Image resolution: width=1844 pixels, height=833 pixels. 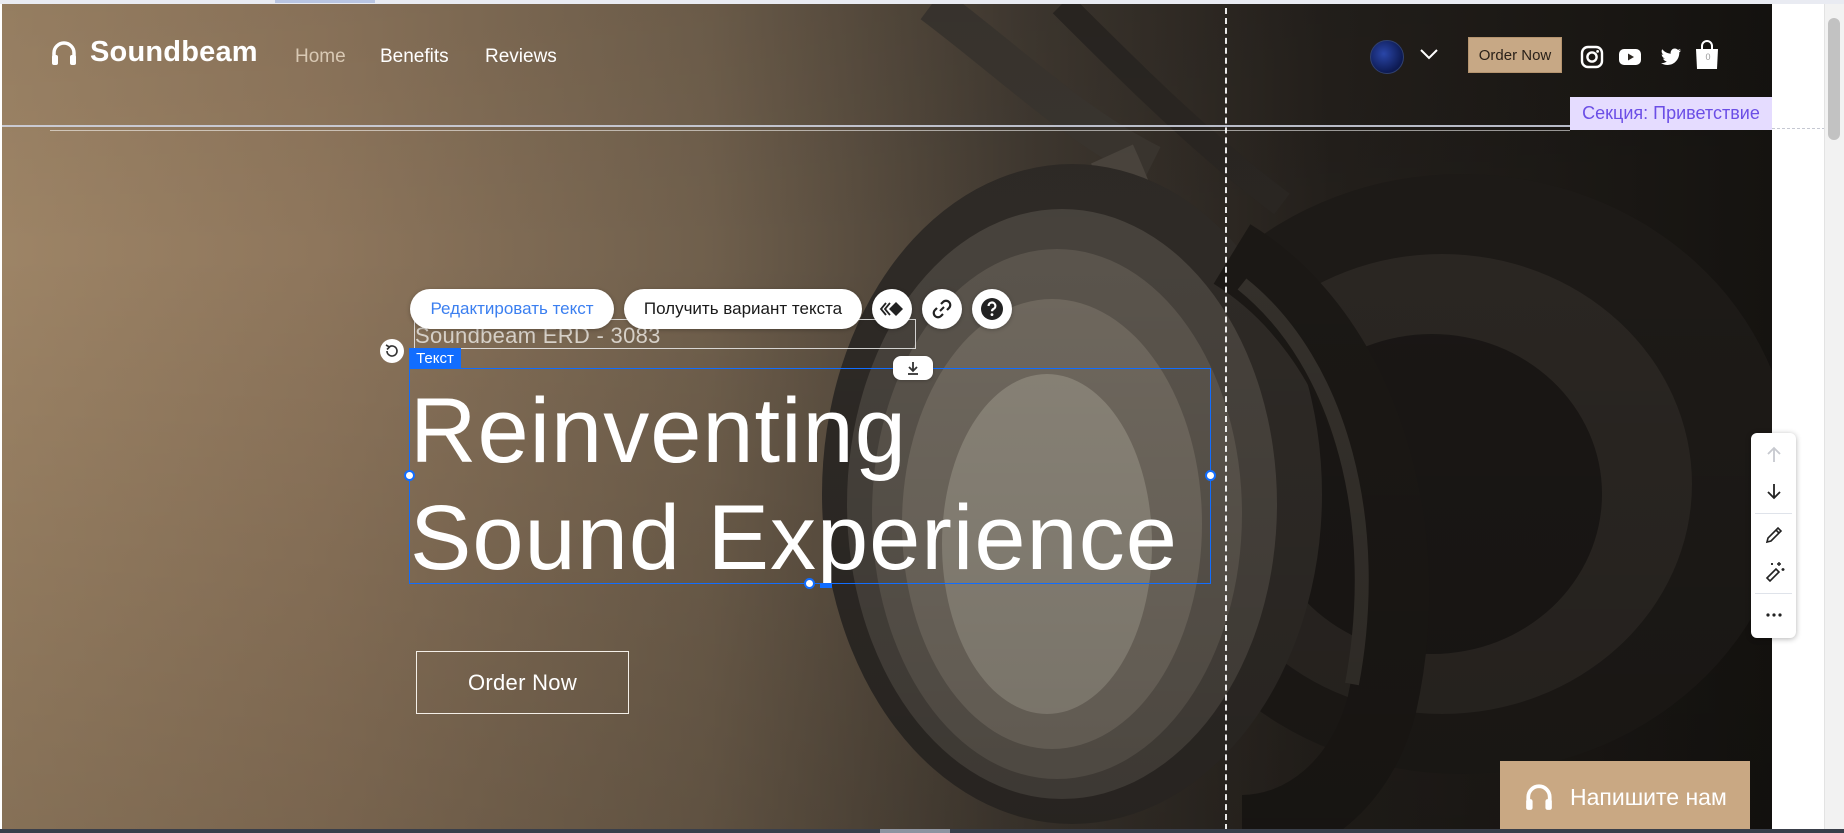 I want to click on element-side-panel, so click(x=1773, y=535).